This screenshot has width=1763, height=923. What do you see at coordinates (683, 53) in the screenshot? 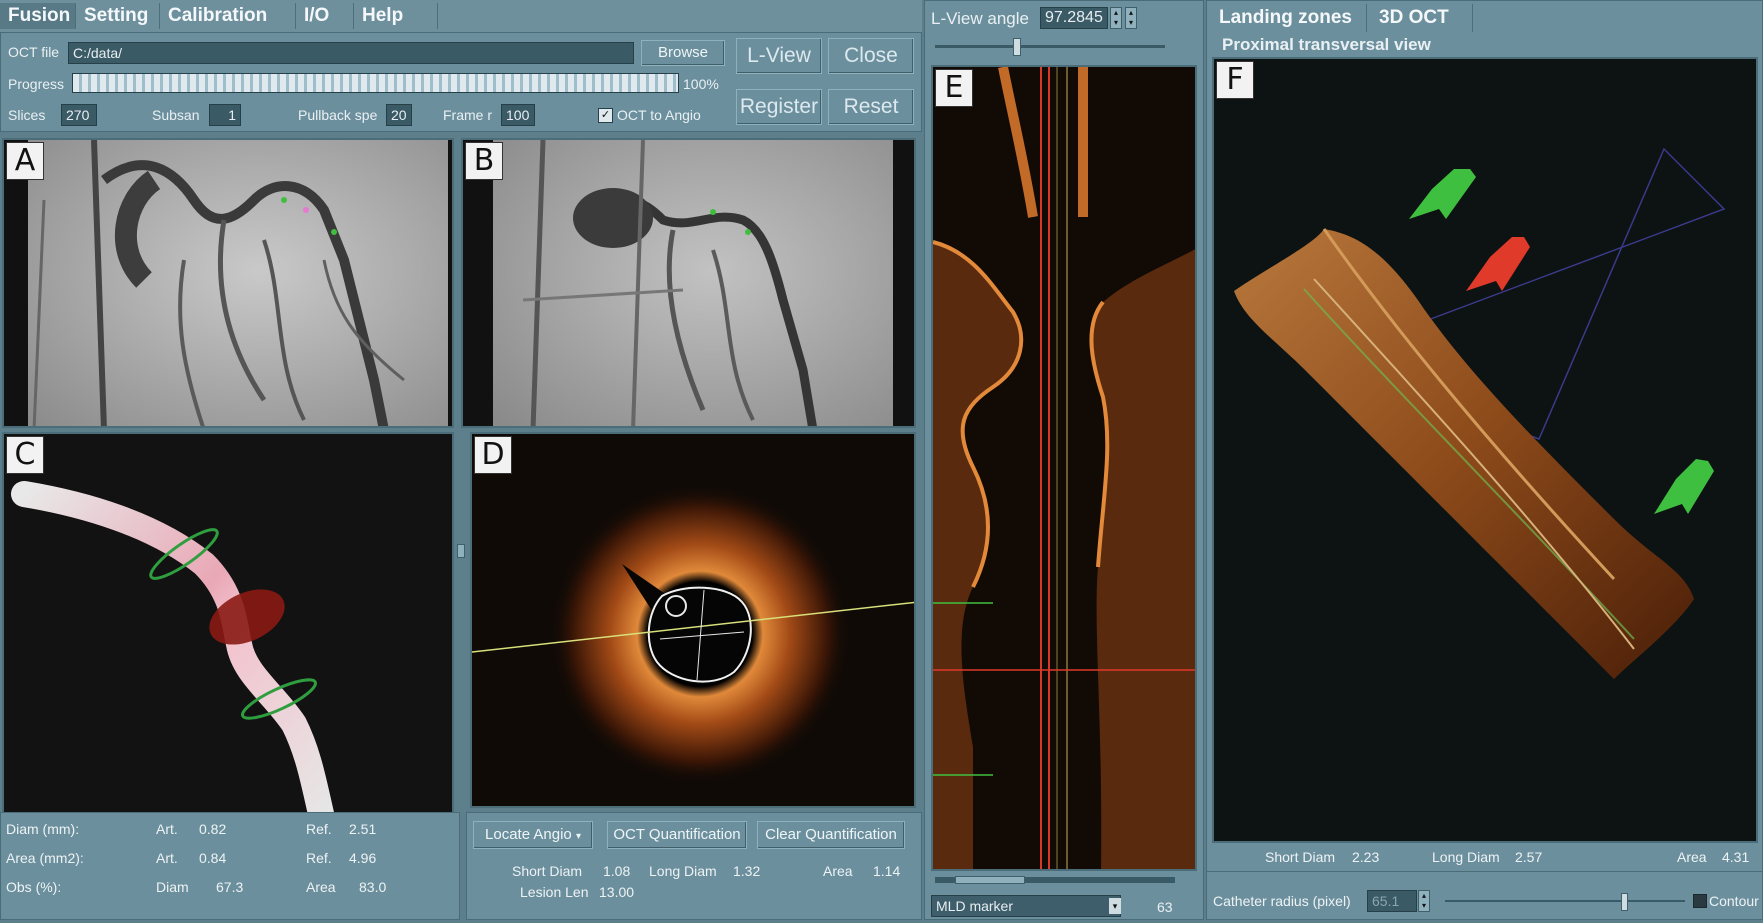
I see `browse-button: Browse` at bounding box center [683, 53].